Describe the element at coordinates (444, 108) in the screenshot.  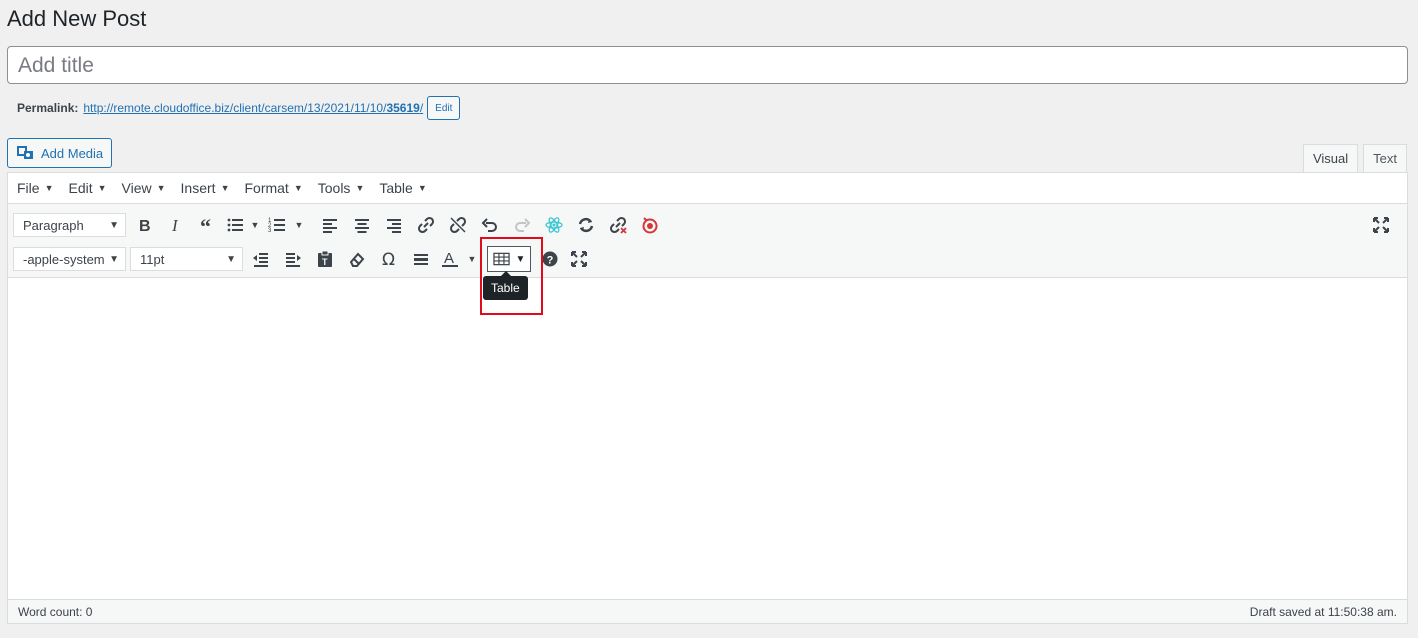
I see `permalink-edit-button: Edit` at that location.